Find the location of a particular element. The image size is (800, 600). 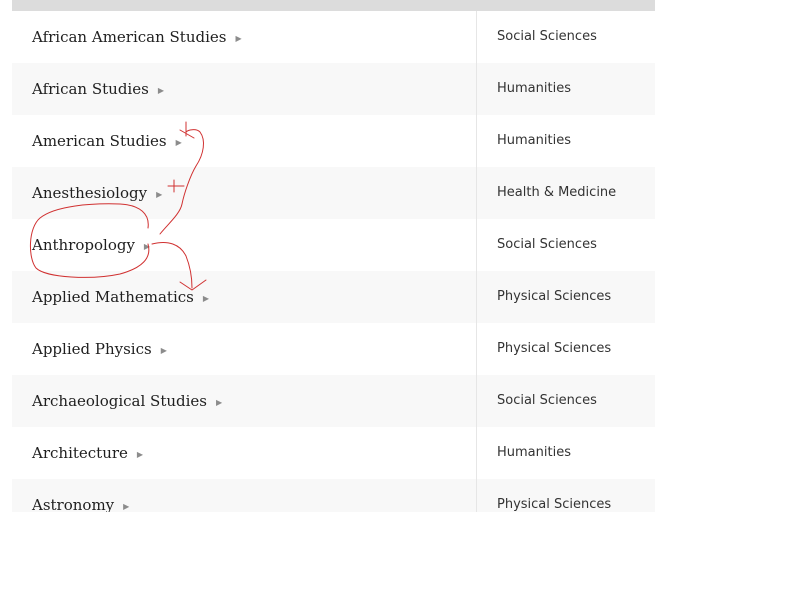

program-name: African Studies is located at coordinates (90, 89).